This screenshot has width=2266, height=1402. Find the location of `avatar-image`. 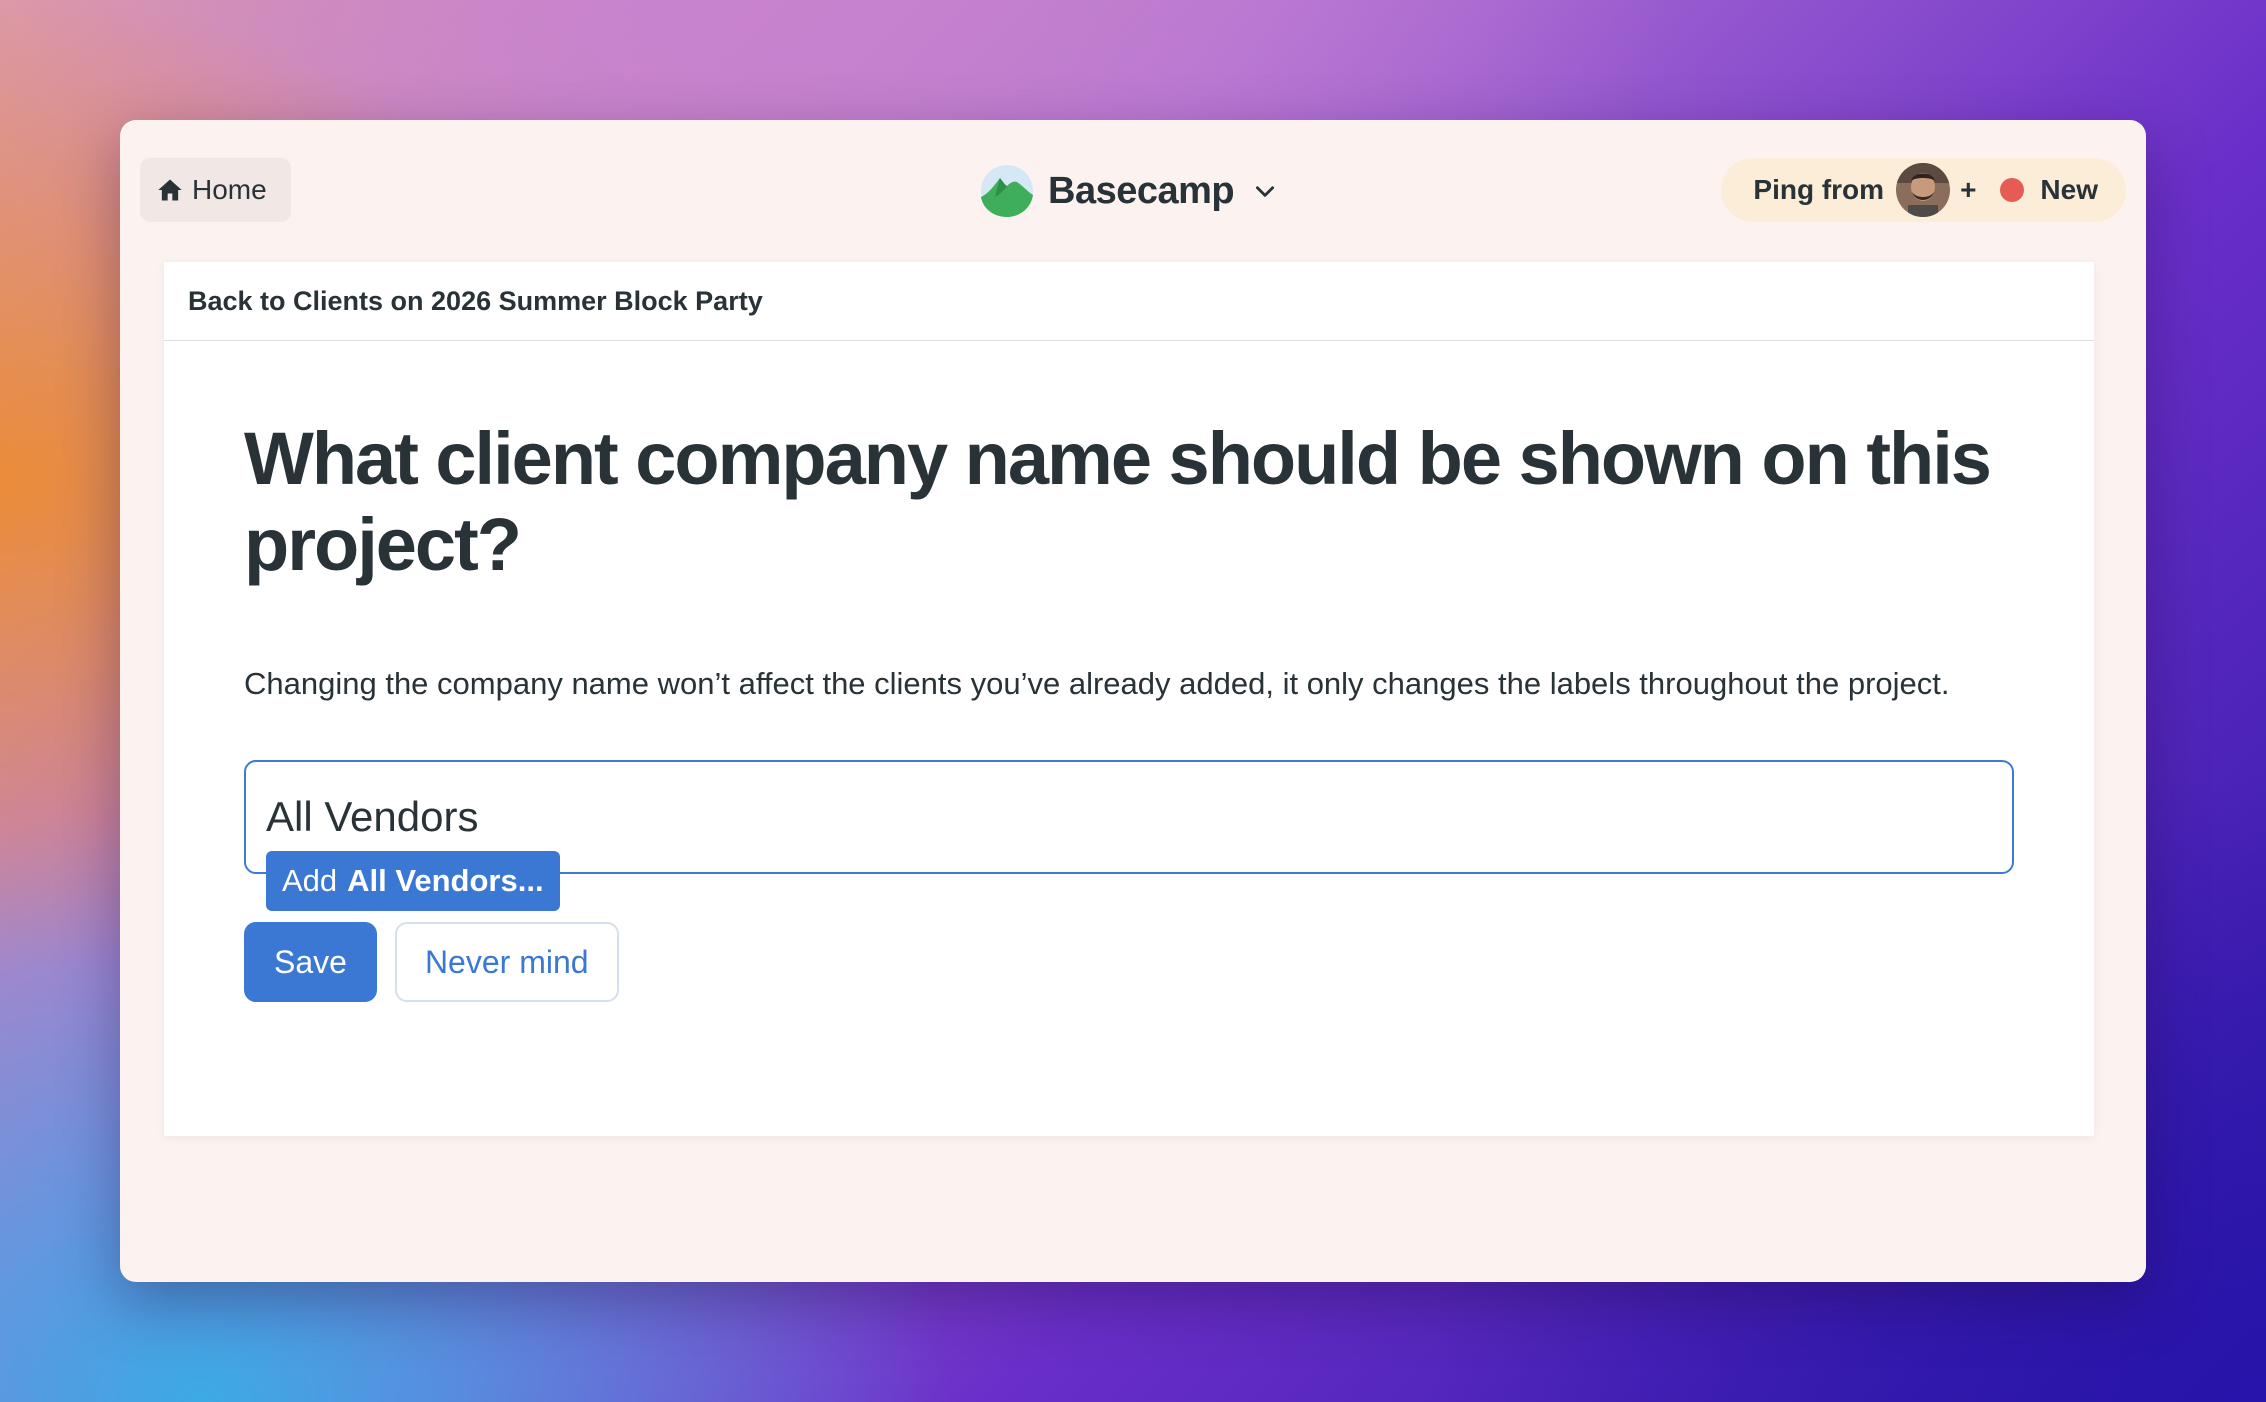

avatar-image is located at coordinates (1923, 190).